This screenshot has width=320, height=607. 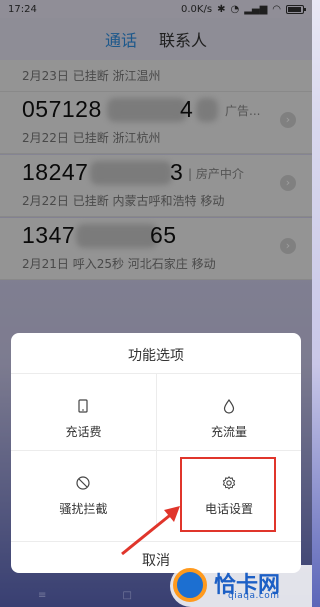 What do you see at coordinates (254, 596) in the screenshot?
I see `watermark-url: qiaqa.com` at bounding box center [254, 596].